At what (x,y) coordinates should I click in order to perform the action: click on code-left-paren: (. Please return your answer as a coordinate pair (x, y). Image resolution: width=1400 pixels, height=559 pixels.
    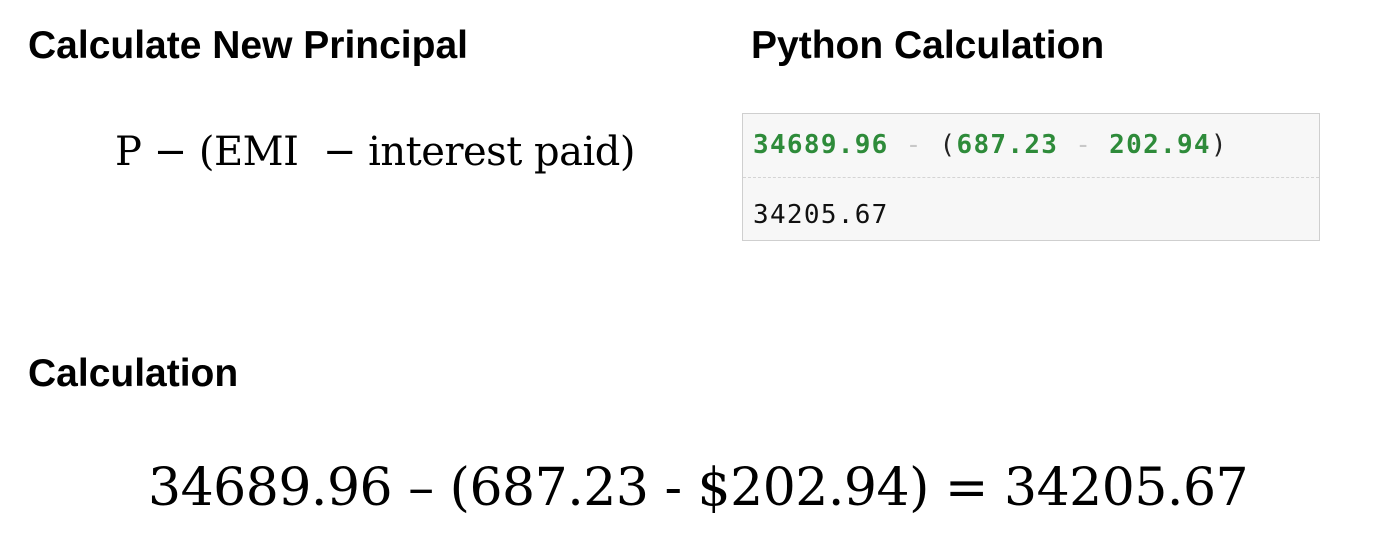
    Looking at the image, I should click on (948, 145).